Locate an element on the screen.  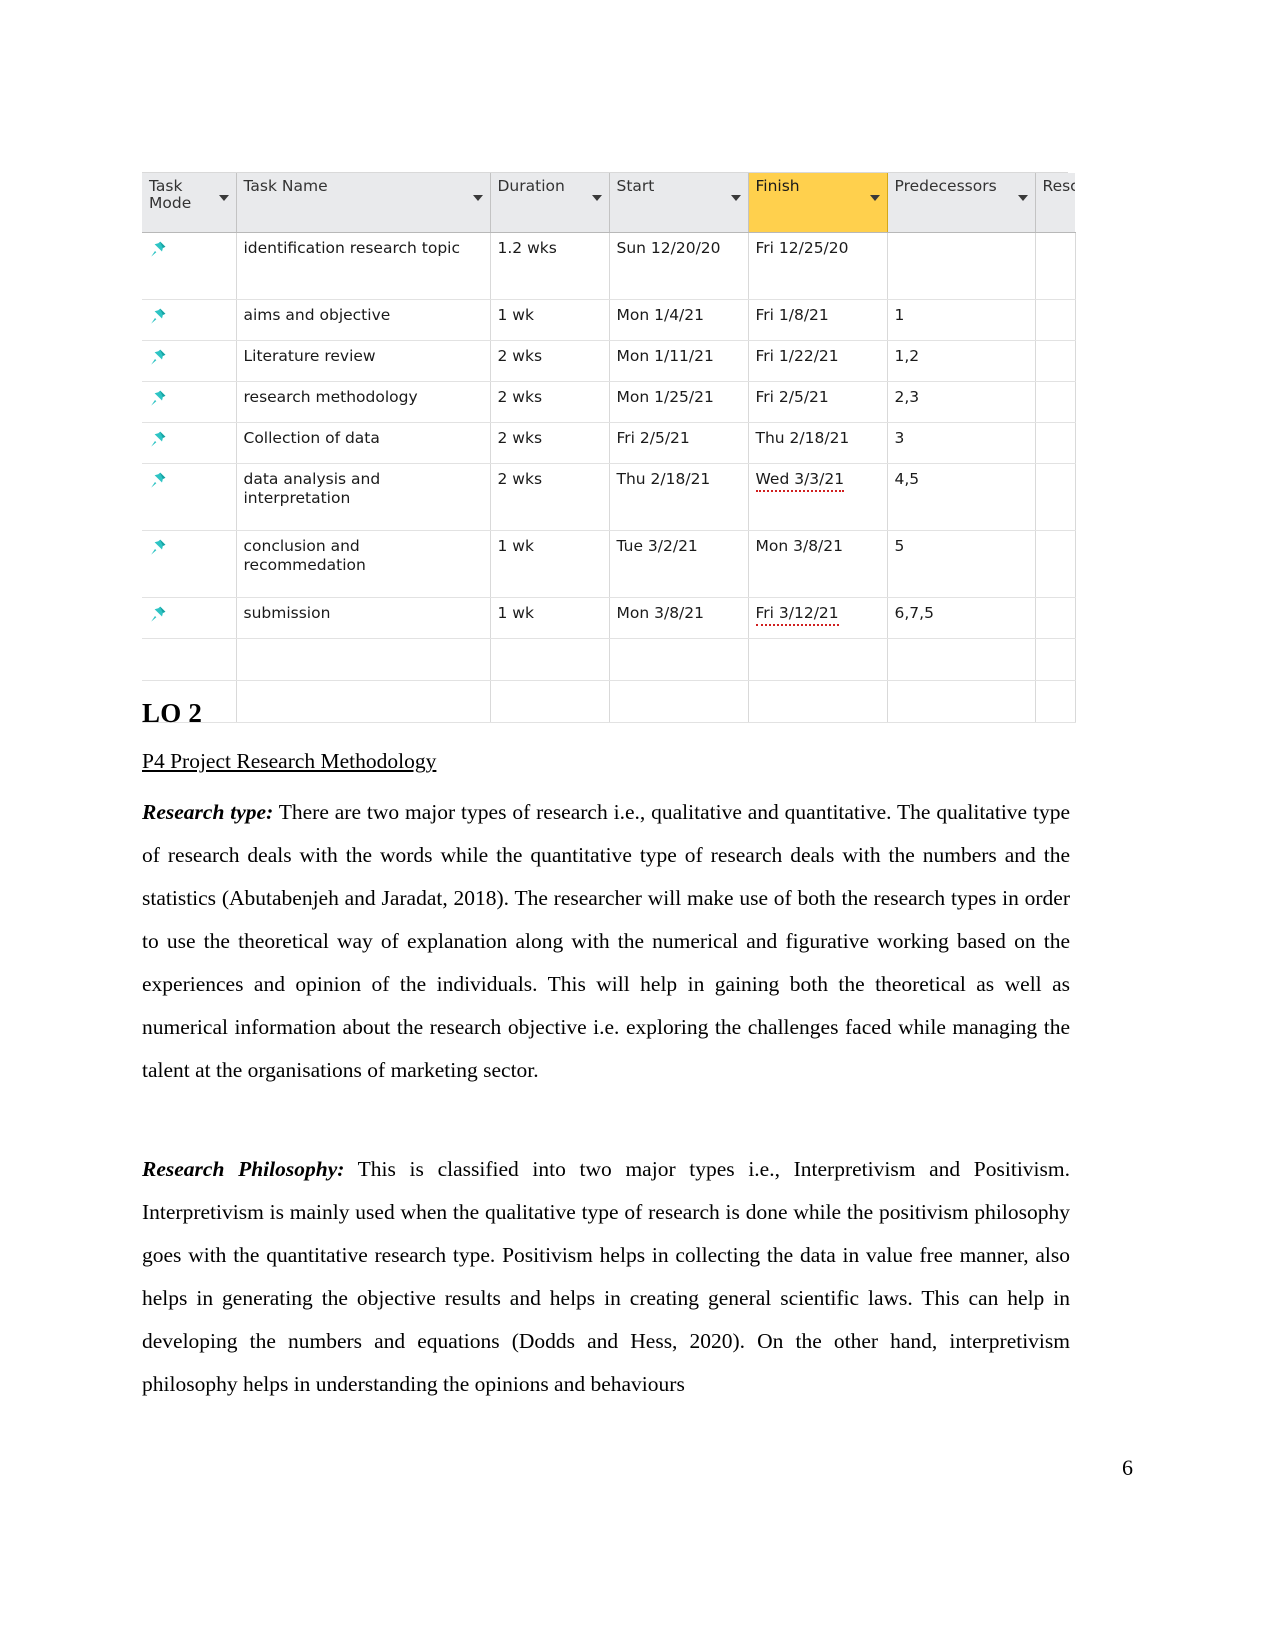
column-header-start: Start is located at coordinates (679, 203).